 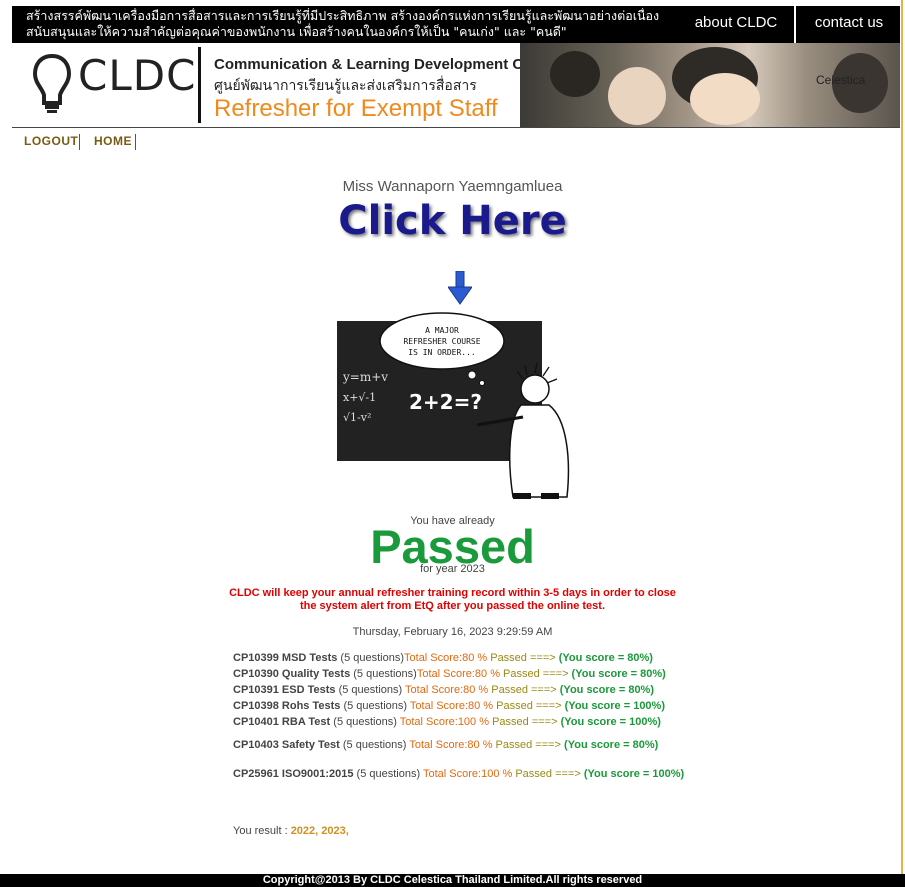 What do you see at coordinates (442, 330) in the screenshot?
I see `svg-text: A MAJOR` at bounding box center [442, 330].